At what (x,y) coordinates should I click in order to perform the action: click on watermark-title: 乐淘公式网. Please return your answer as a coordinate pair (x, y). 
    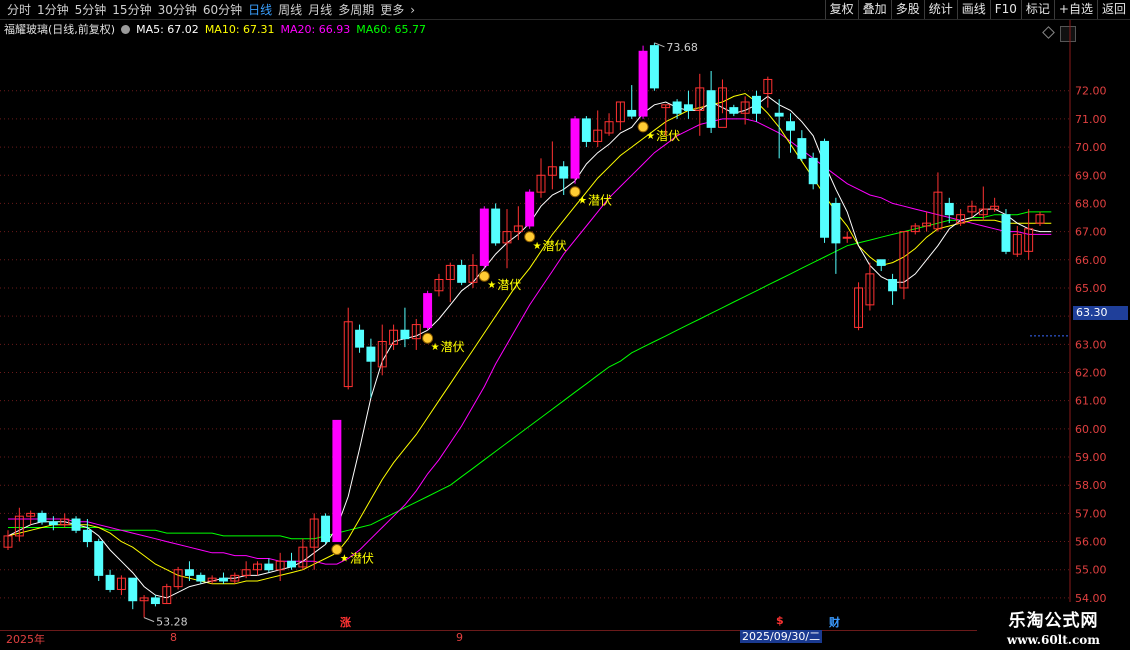
    Looking at the image, I should click on (1053, 621).